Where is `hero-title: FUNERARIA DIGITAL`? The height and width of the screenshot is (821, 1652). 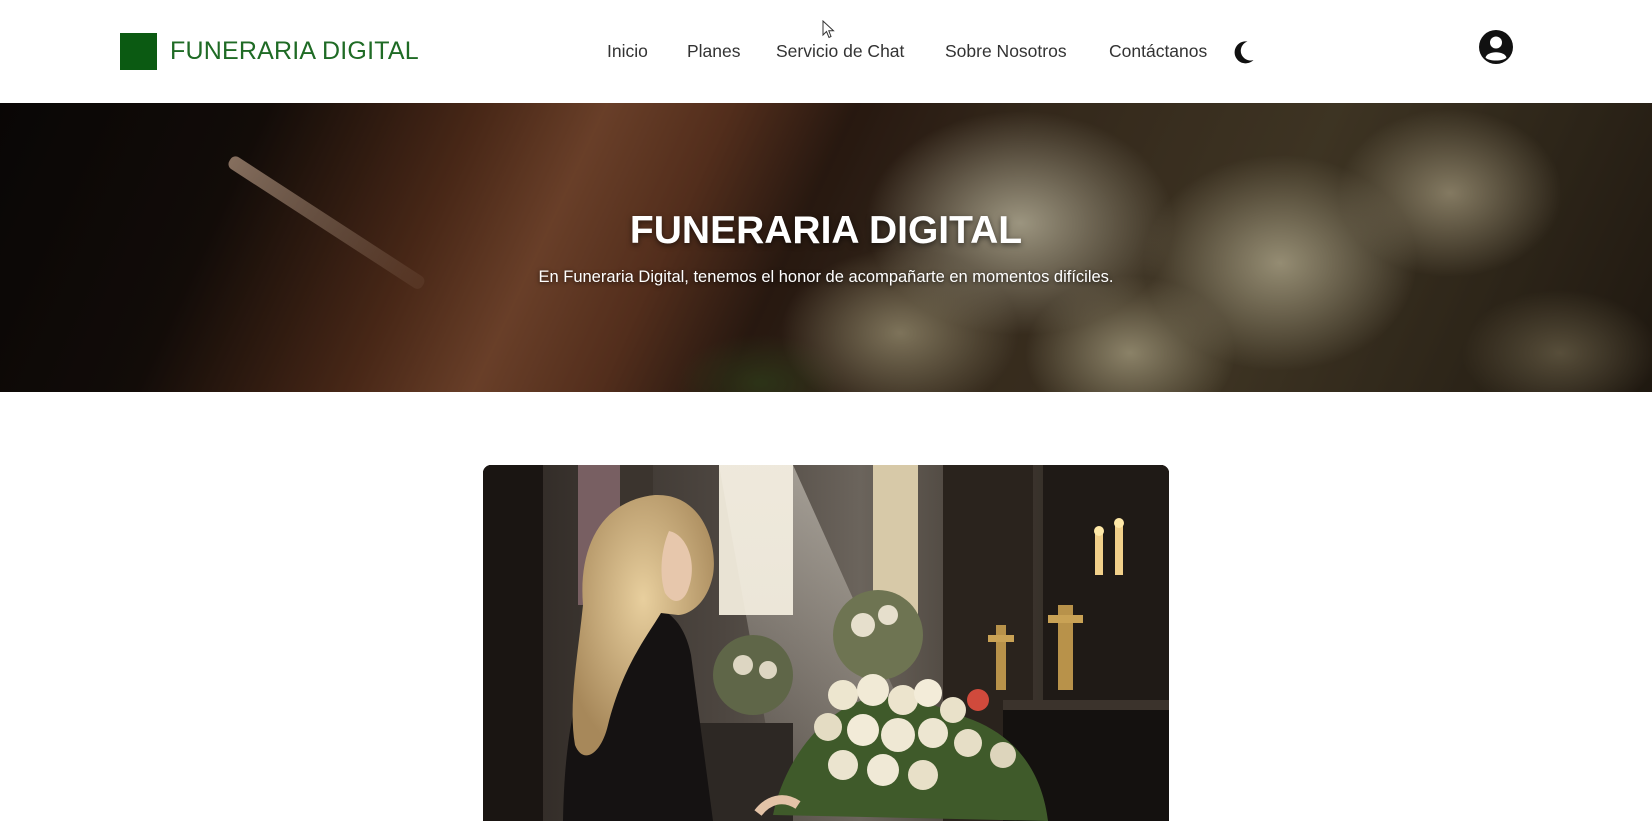
hero-title: FUNERARIA DIGITAL is located at coordinates (826, 230).